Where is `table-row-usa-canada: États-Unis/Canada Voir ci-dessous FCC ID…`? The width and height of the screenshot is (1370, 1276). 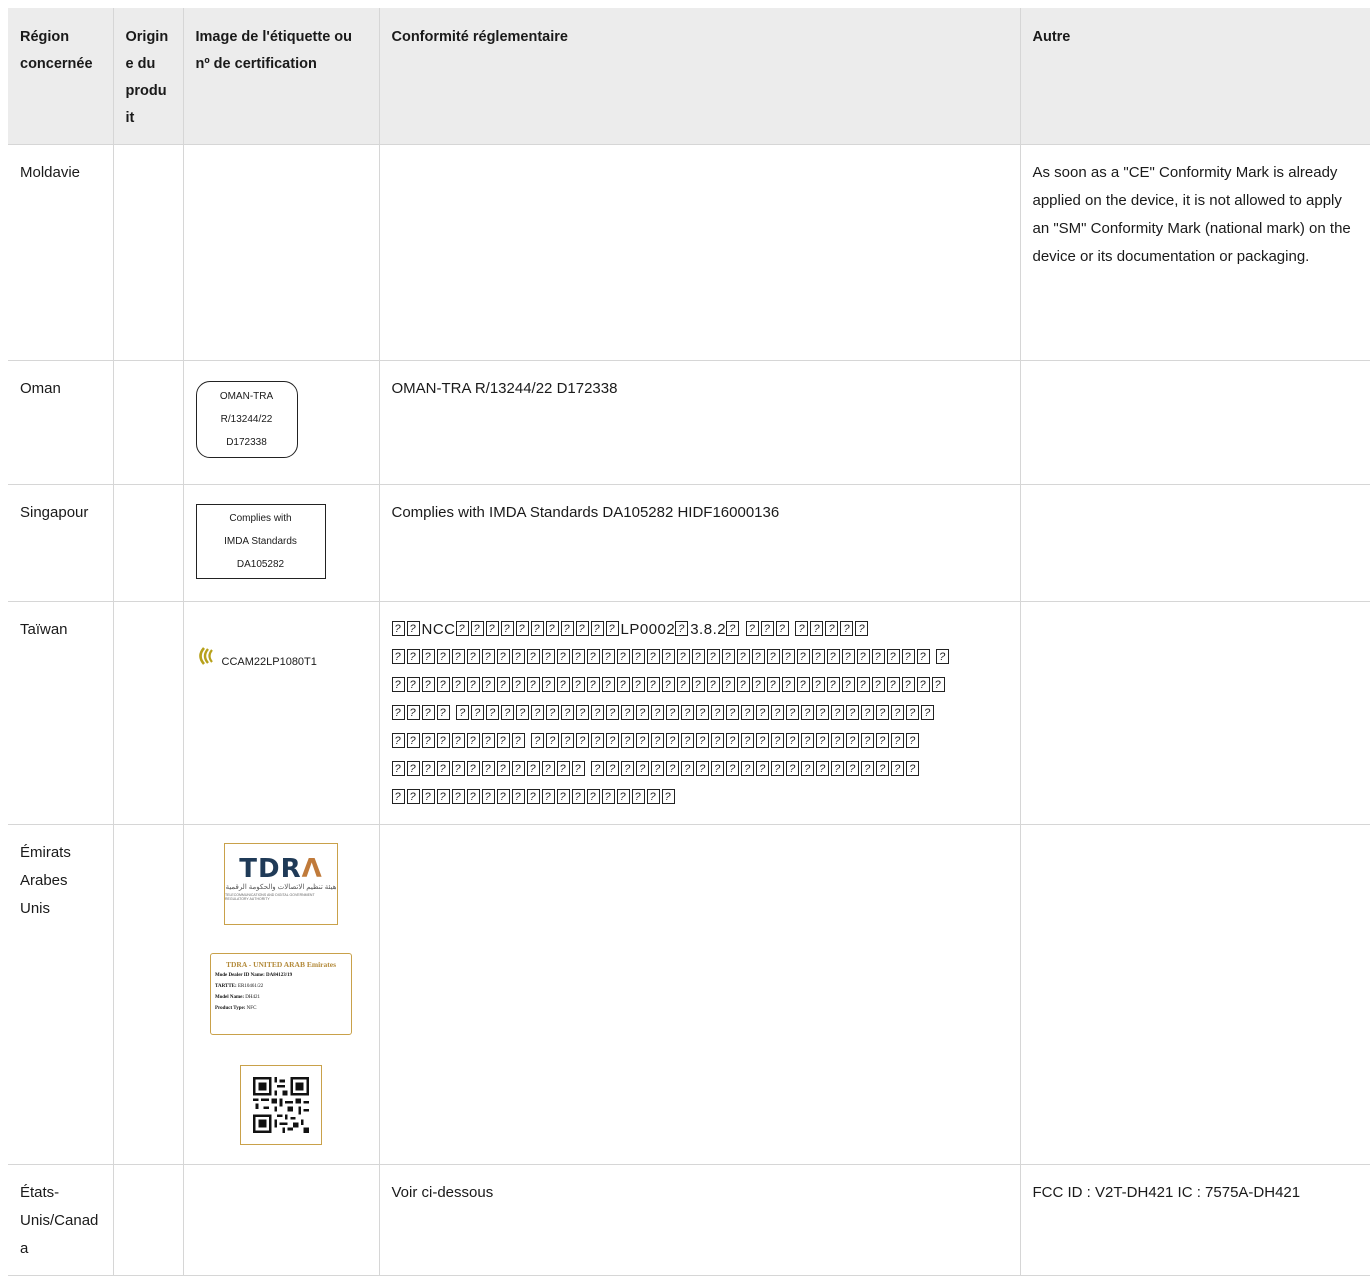 table-row-usa-canada: États-Unis/Canada Voir ci-dessous FCC ID… is located at coordinates (689, 1220).